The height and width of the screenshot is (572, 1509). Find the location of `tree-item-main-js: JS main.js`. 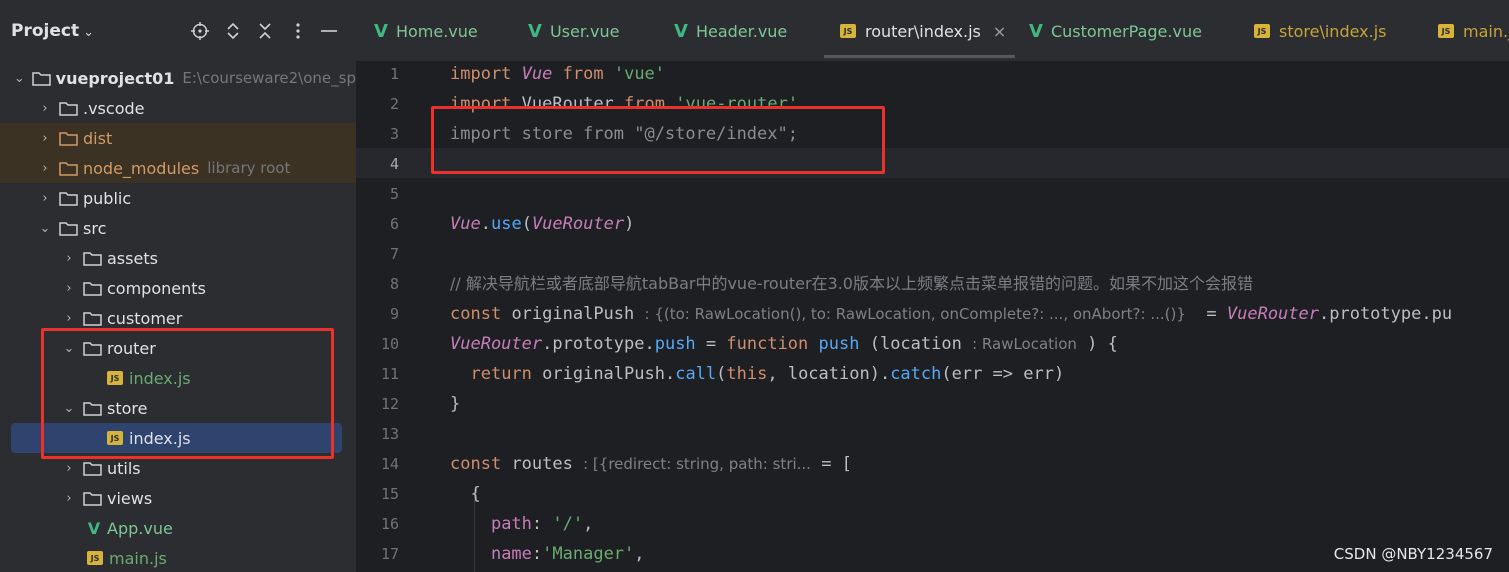

tree-item-main-js: JS main.js is located at coordinates (178, 557).